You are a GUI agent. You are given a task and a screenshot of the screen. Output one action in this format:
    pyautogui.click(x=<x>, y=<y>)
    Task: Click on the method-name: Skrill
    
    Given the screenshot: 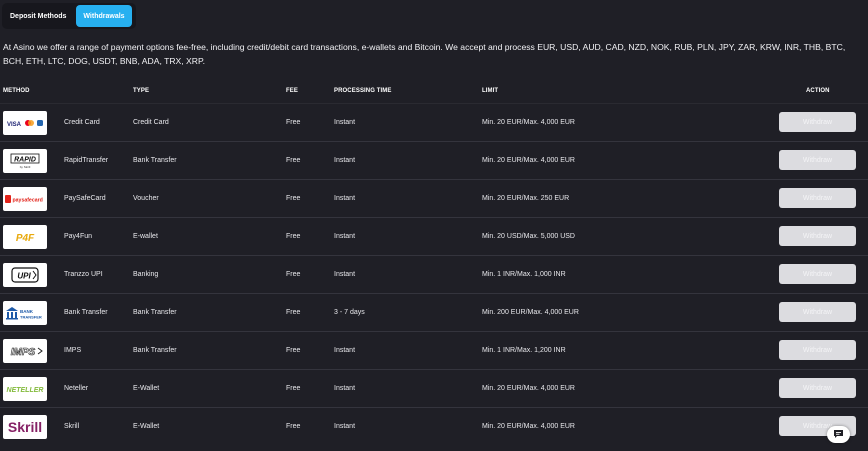 What is the action you would take?
    pyautogui.click(x=72, y=426)
    